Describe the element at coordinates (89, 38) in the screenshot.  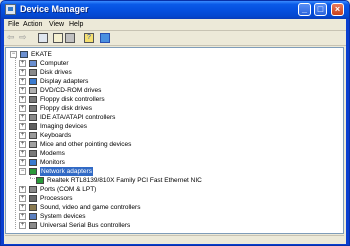
I see `help-icon: ?` at that location.